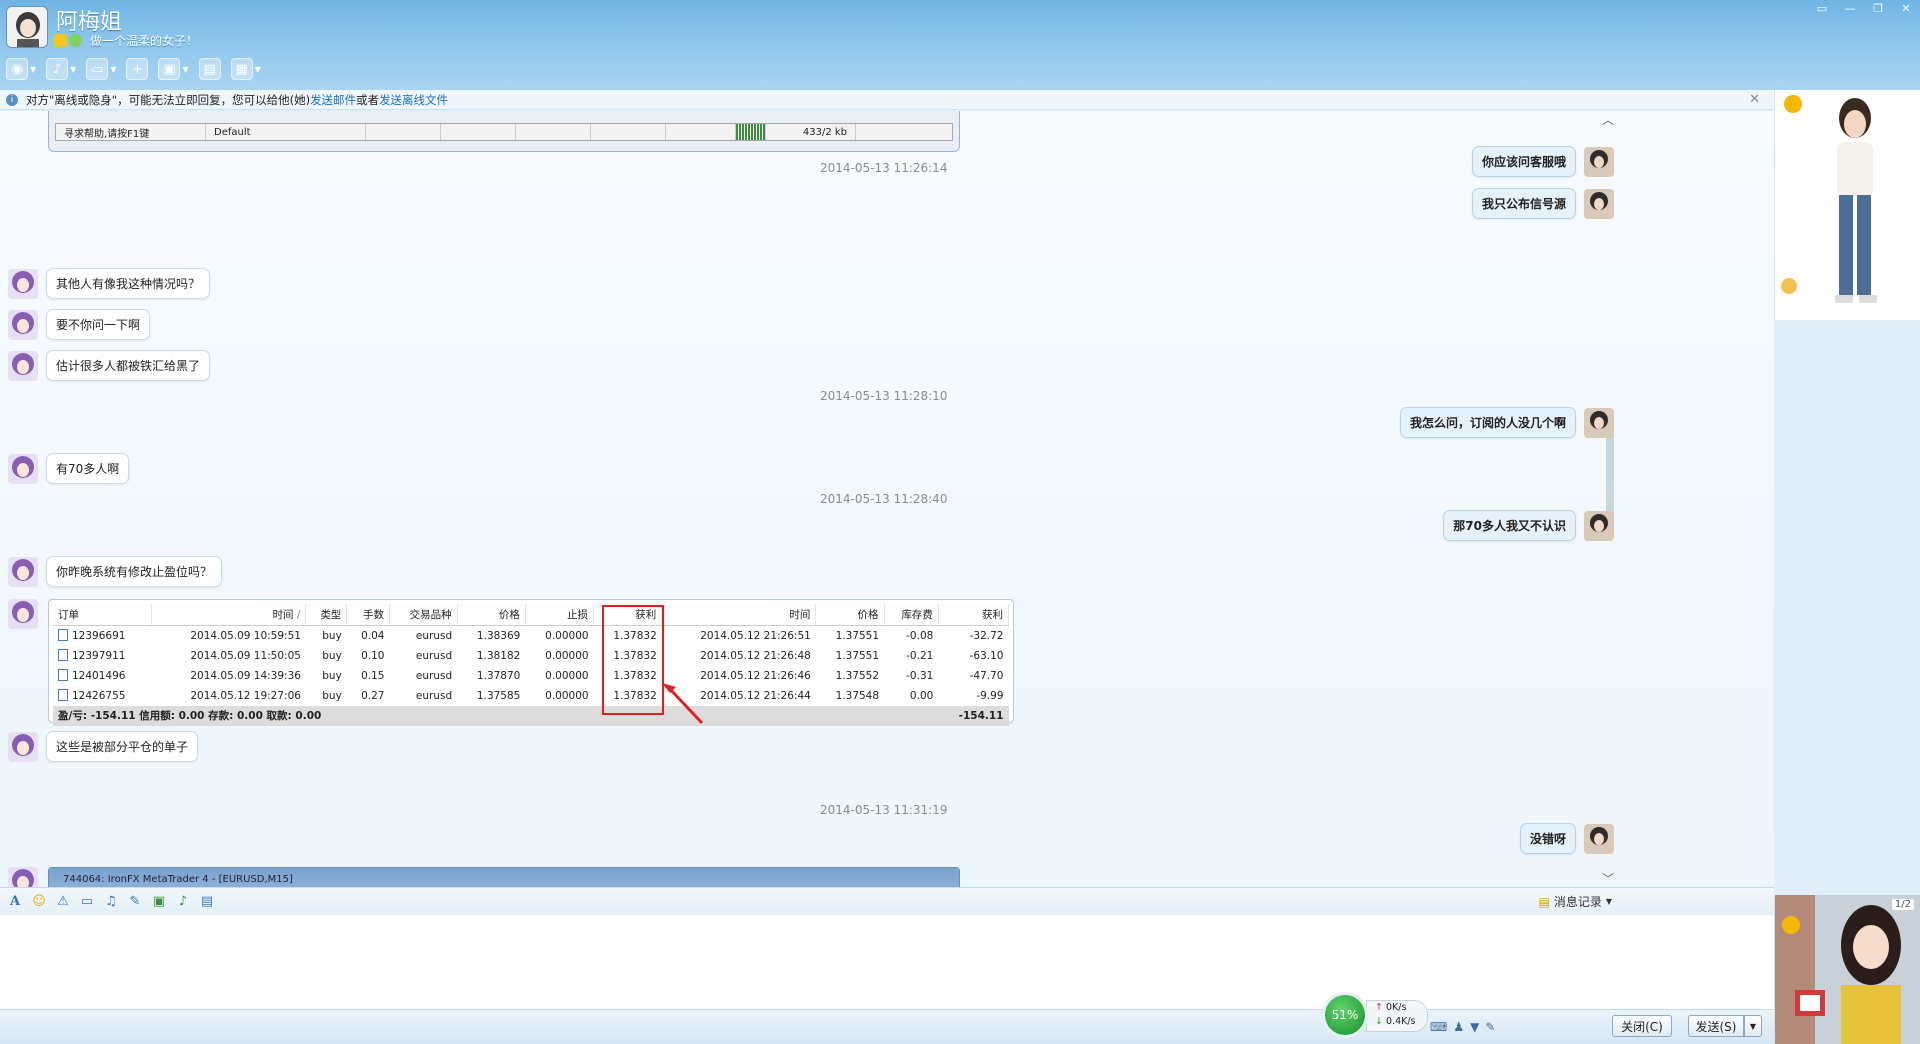 The width and height of the screenshot is (1920, 1044). Describe the element at coordinates (1902, 904) in the screenshot. I see `show-pager: 1/2` at that location.